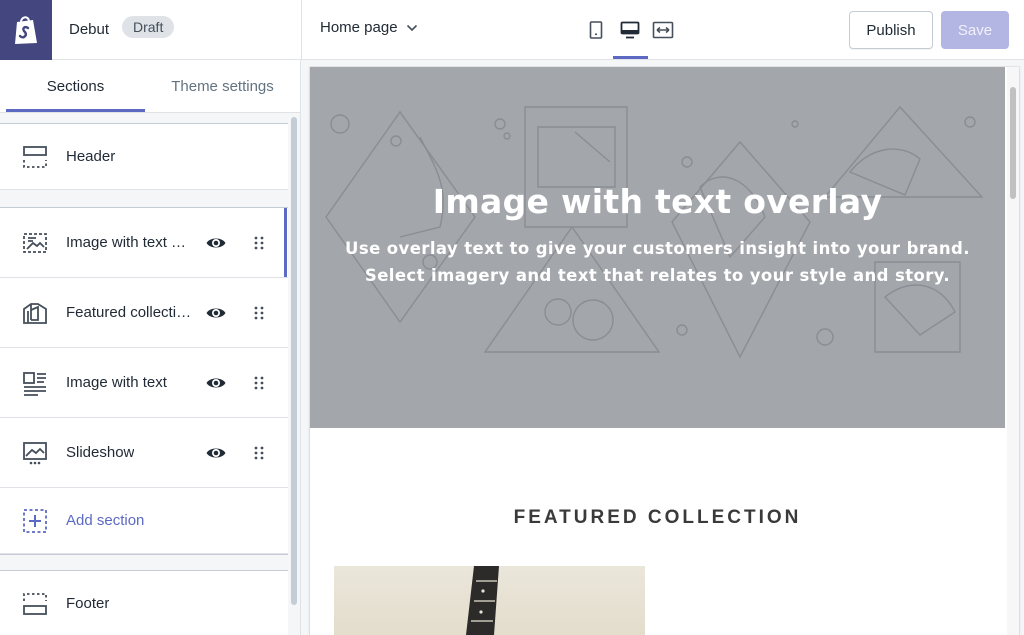 This screenshot has width=1024, height=635. Describe the element at coordinates (512, 30) in the screenshot. I see `editor-topbar: Debut Draft Home page Publish Save` at that location.